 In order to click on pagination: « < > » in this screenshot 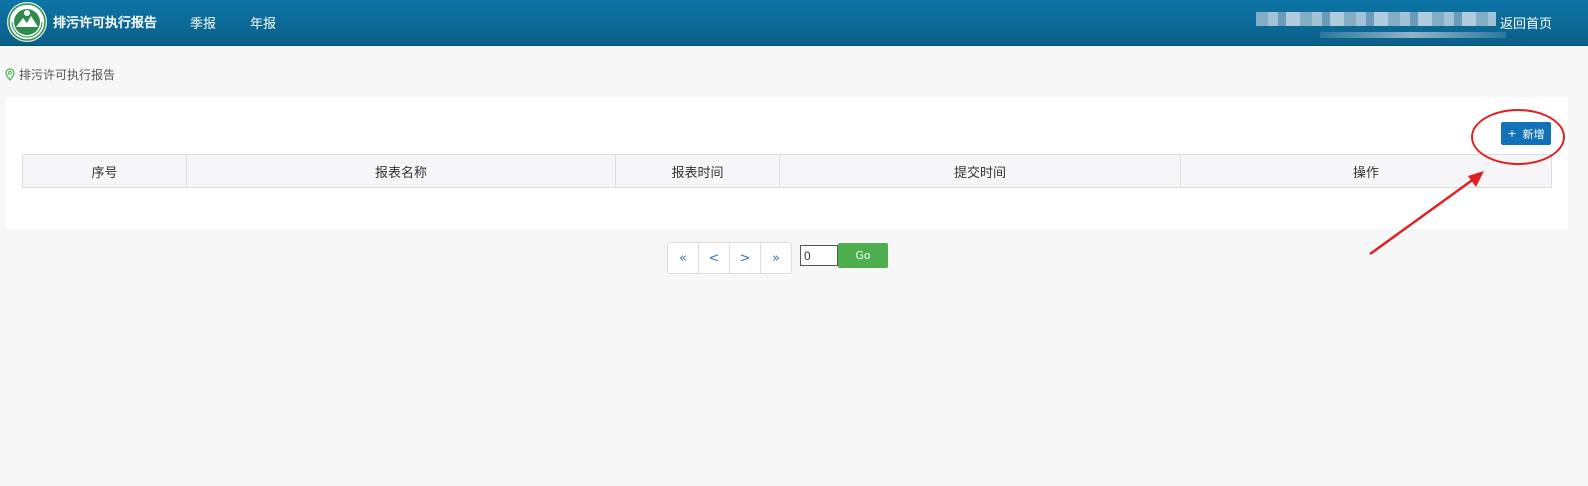, I will do `click(729, 258)`.